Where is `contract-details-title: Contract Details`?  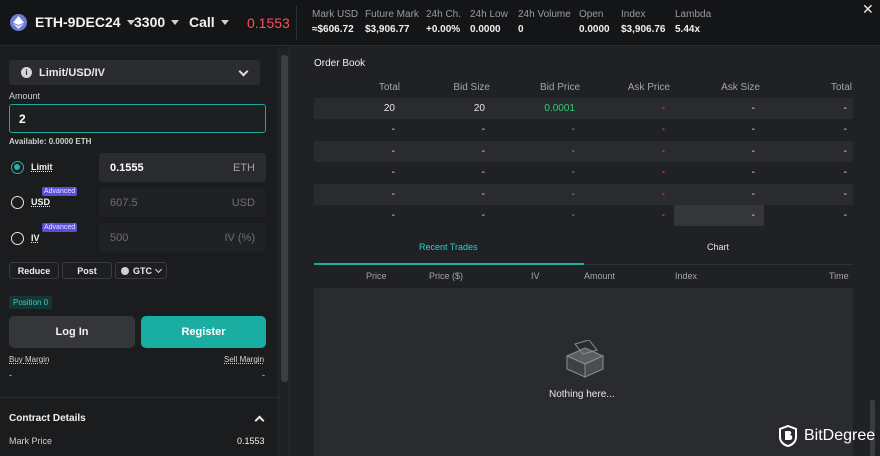
contract-details-title: Contract Details is located at coordinates (47, 418).